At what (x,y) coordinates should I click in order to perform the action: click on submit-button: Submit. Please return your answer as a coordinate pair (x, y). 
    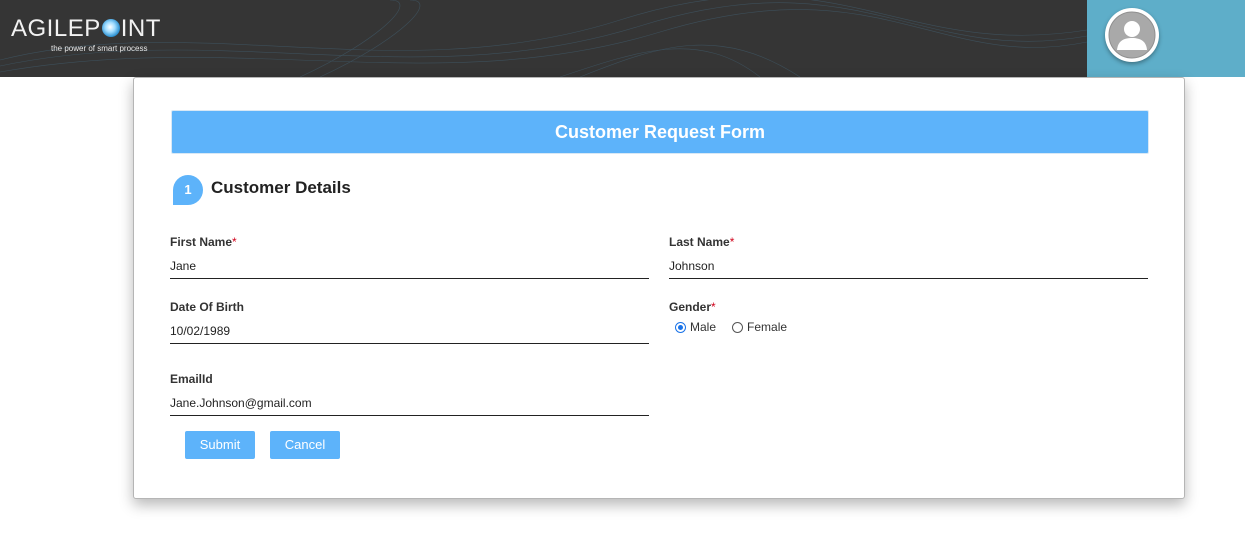
    Looking at the image, I should click on (220, 445).